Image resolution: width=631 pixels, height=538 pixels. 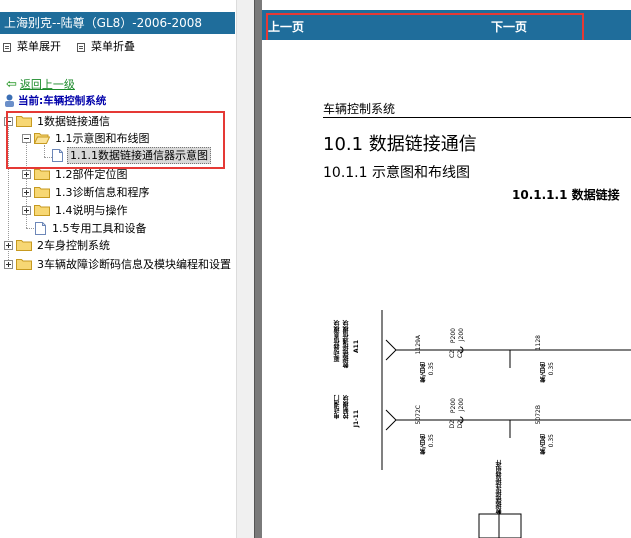 What do you see at coordinates (446, 25) in the screenshot?
I see `page-nav-bar` at bounding box center [446, 25].